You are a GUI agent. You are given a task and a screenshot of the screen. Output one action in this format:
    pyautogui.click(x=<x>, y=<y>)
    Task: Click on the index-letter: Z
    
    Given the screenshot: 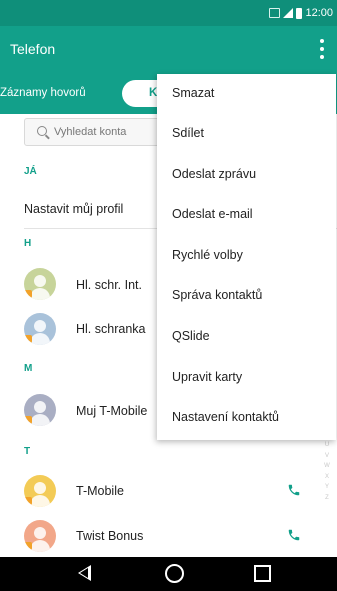 What is the action you would take?
    pyautogui.click(x=327, y=498)
    